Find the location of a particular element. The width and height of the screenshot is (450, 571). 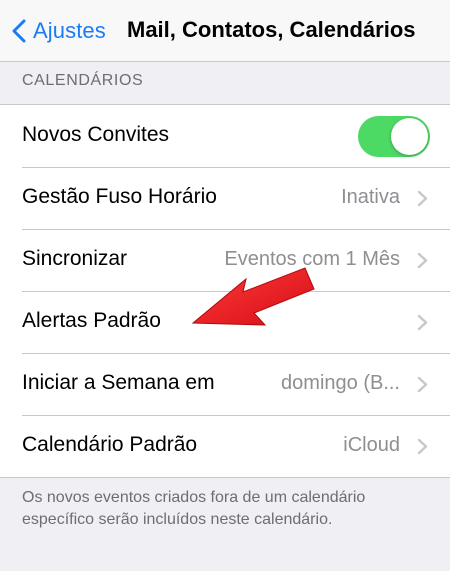

row-label: Novos Convites is located at coordinates (96, 134).